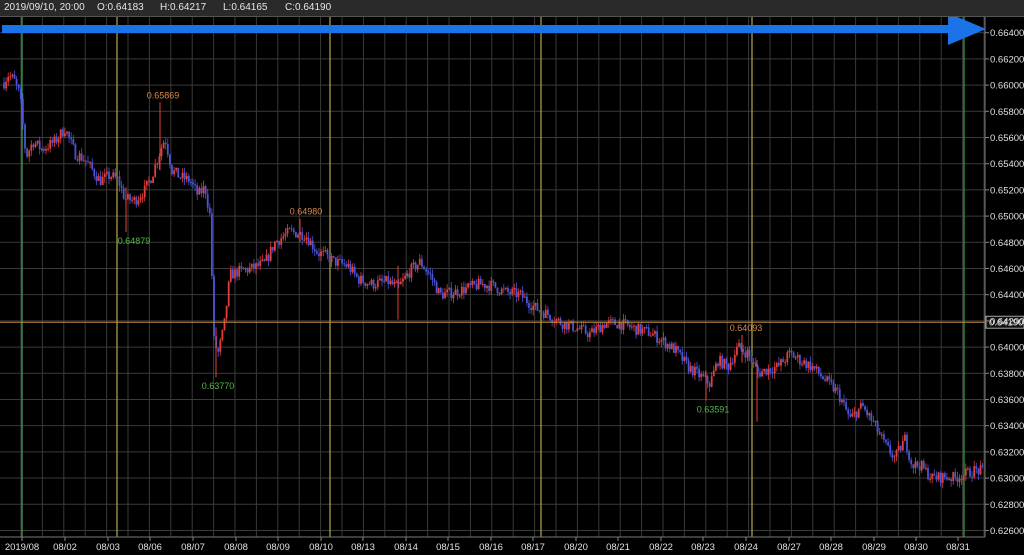 Image resolution: width=1024 pixels, height=555 pixels. I want to click on x-tick-label: 08/27, so click(789, 547).